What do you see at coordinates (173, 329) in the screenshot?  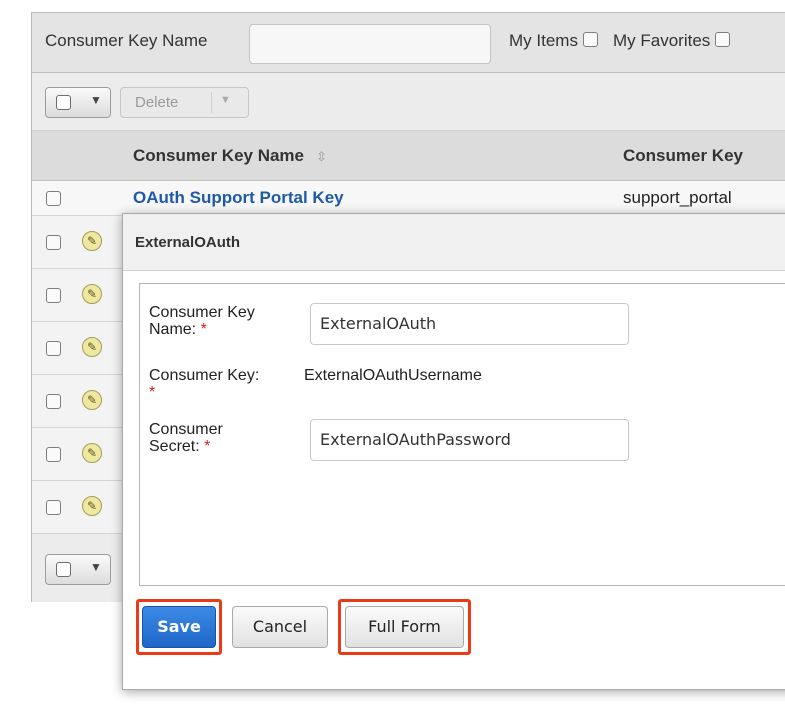 I see `label-line: Name:` at bounding box center [173, 329].